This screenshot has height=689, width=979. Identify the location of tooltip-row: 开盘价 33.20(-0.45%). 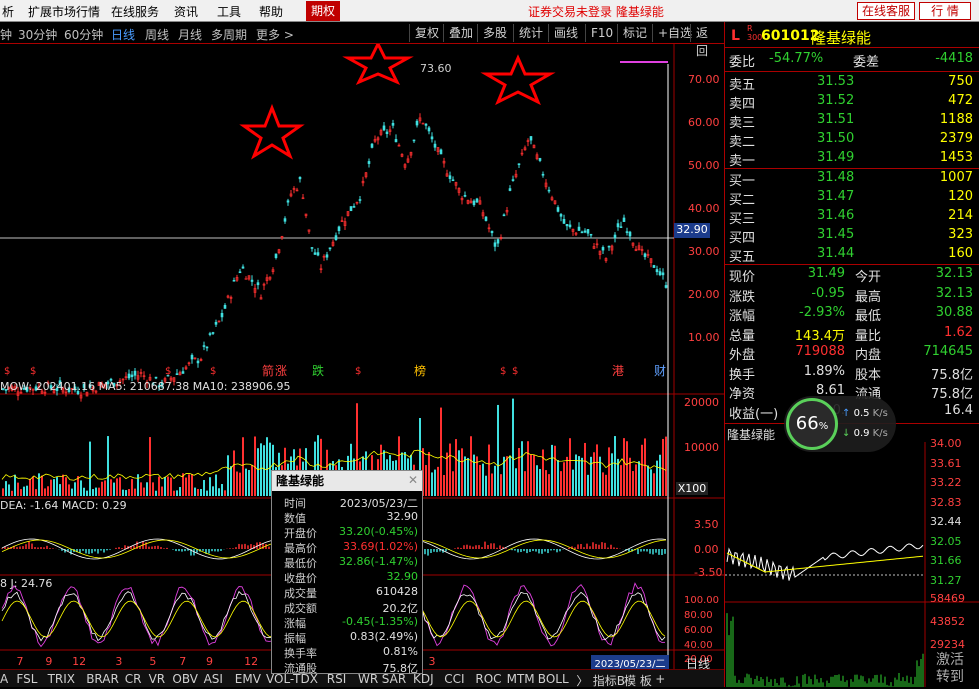
(351, 532).